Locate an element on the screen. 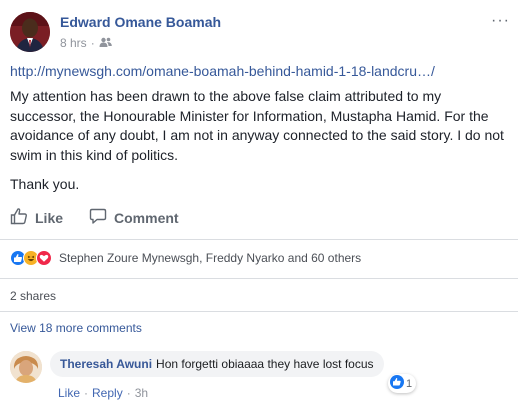  like-reaction-icon is located at coordinates (397, 383).